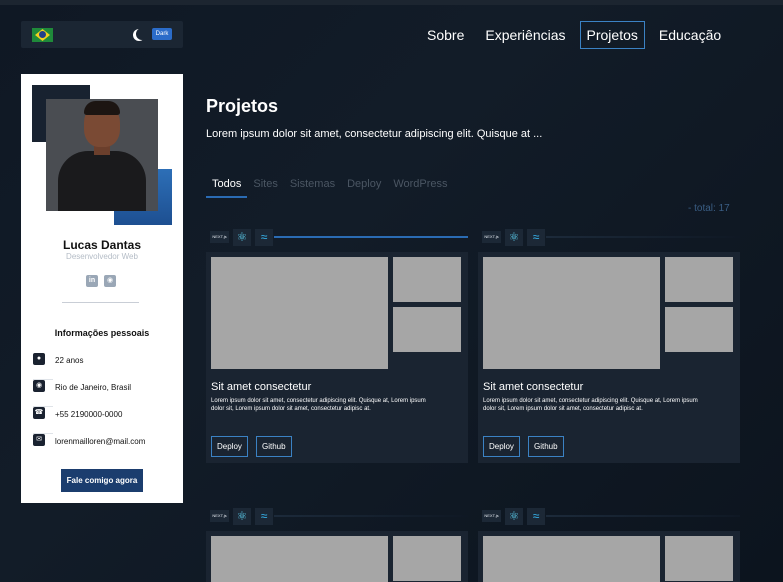 Image resolution: width=783 pixels, height=582 pixels. What do you see at coordinates (100, 302) in the screenshot?
I see `profile-divider` at bounding box center [100, 302].